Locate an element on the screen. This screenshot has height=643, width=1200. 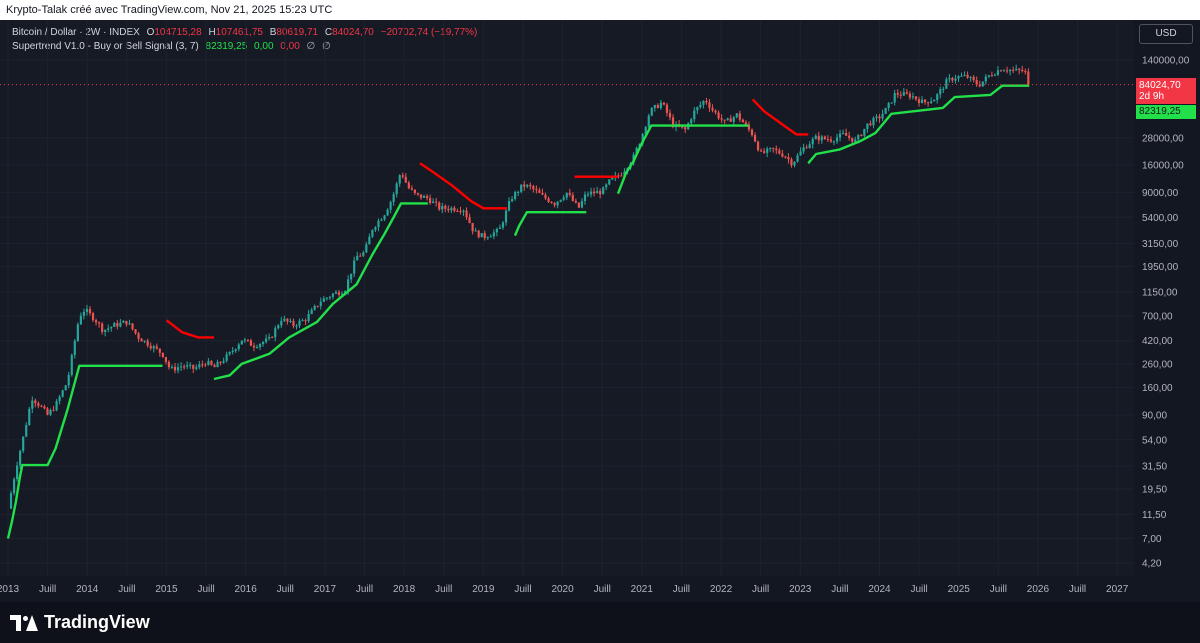
currency-button: USD is located at coordinates (1166, 34).